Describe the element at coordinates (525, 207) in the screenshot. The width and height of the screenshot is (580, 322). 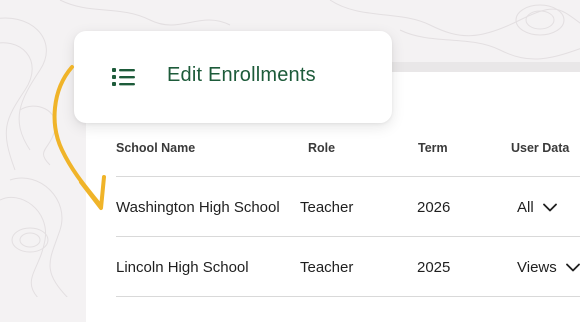
I see `user-data-value: All` at that location.